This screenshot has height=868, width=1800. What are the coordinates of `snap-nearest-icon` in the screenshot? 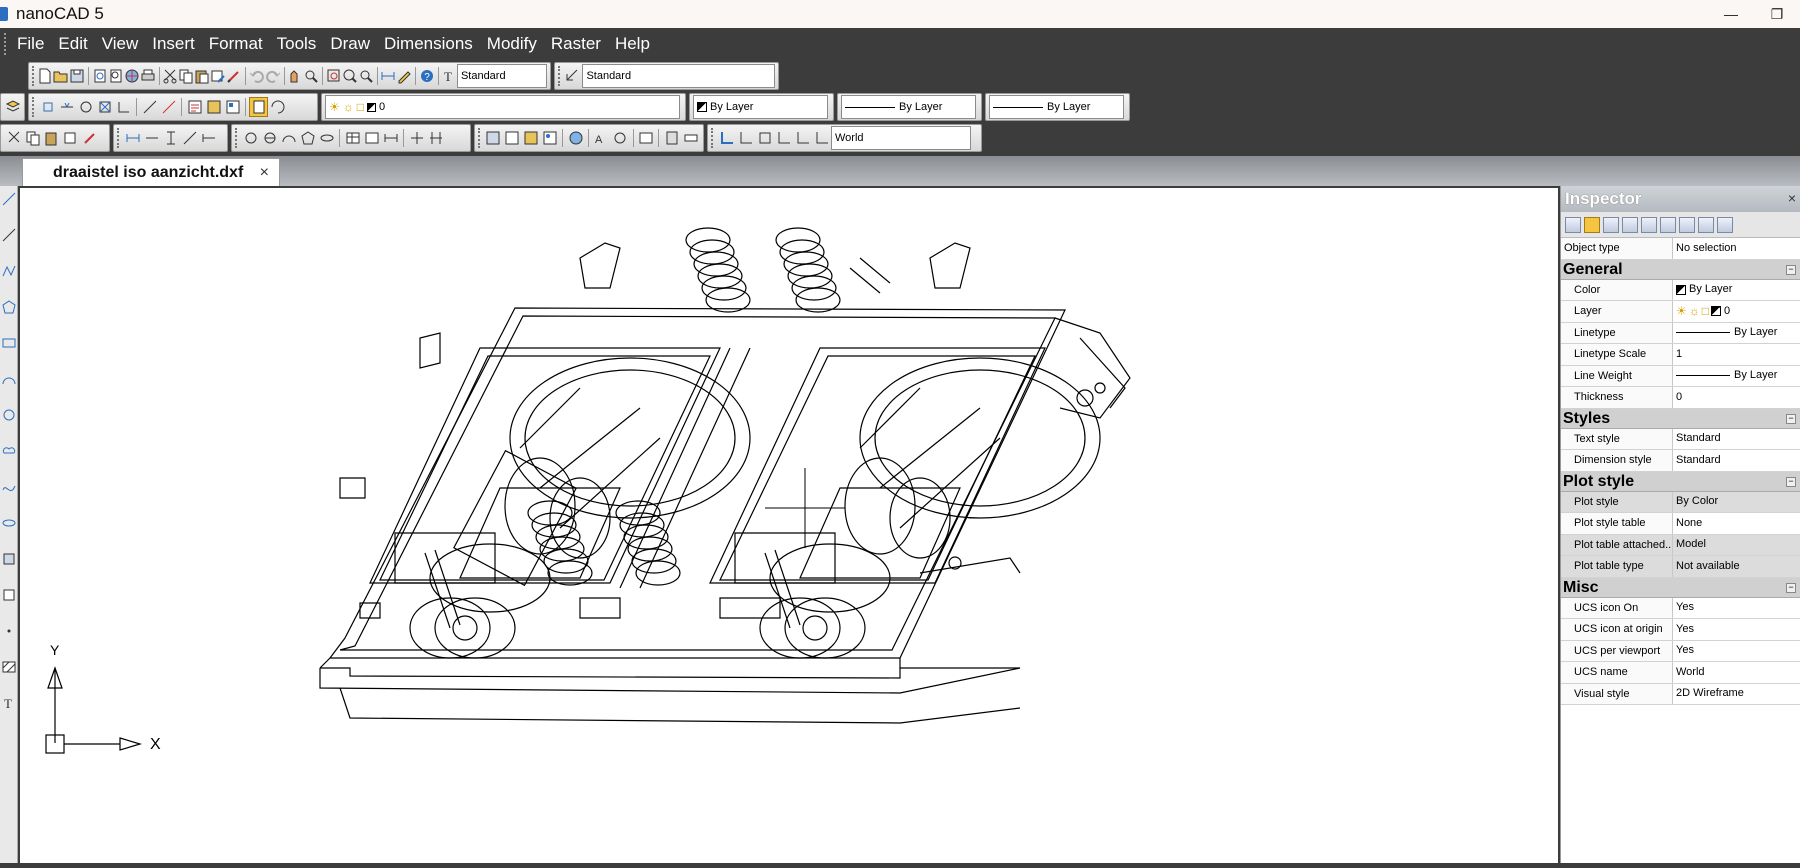 It's located at (168, 107).